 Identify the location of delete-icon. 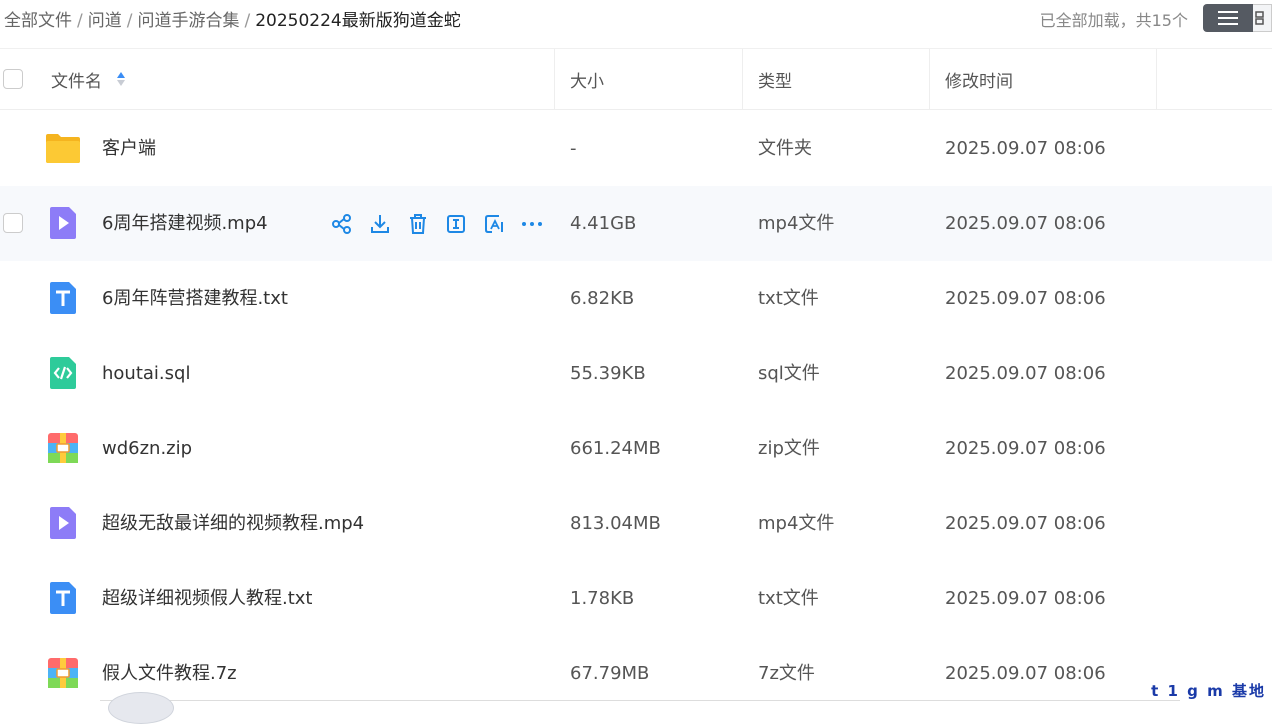
(418, 224).